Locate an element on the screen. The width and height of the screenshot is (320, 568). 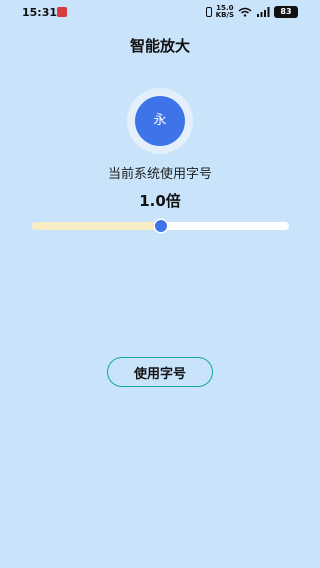
status-time: 15:31 is located at coordinates (40, 12).